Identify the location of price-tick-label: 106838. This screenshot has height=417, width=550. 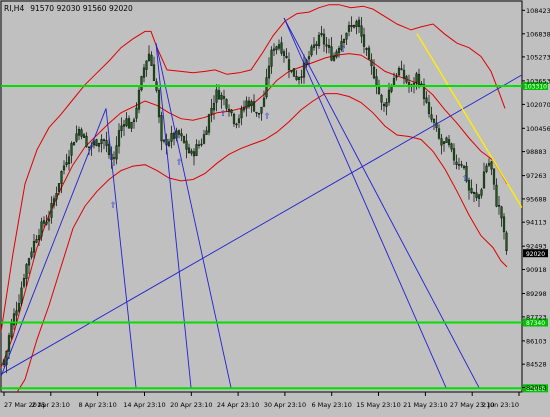
(538, 34).